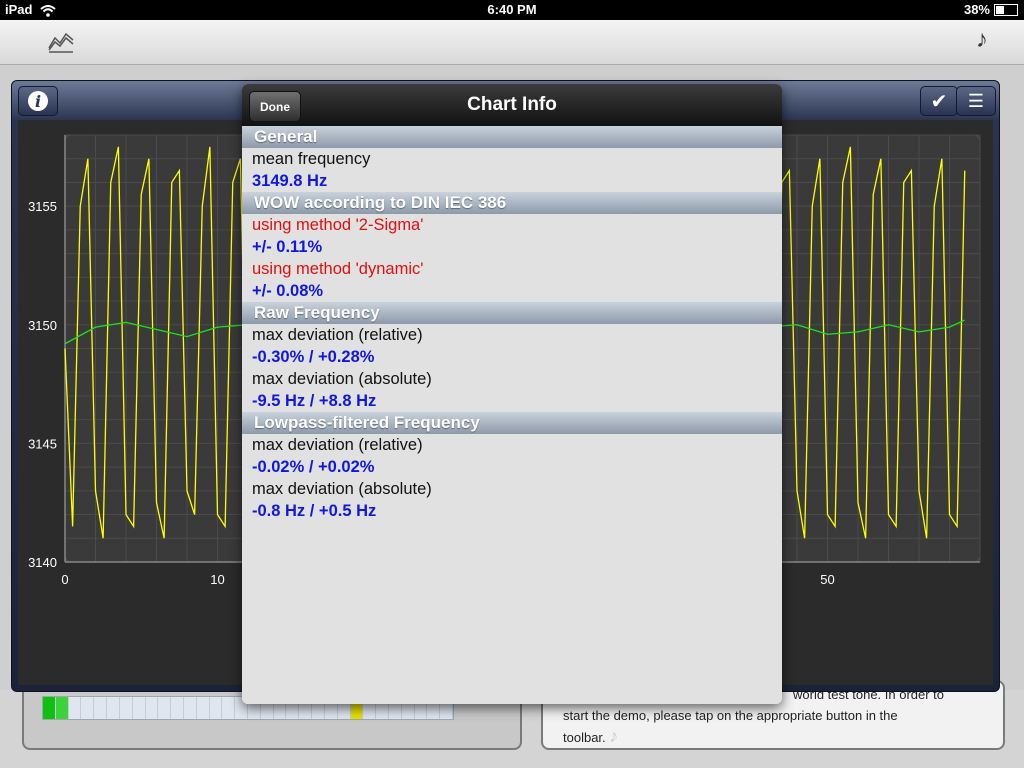 The height and width of the screenshot is (768, 1024). Describe the element at coordinates (512, 423) in the screenshot. I see `section-header-lowpass: Lowpass-filtered Frequency` at that location.